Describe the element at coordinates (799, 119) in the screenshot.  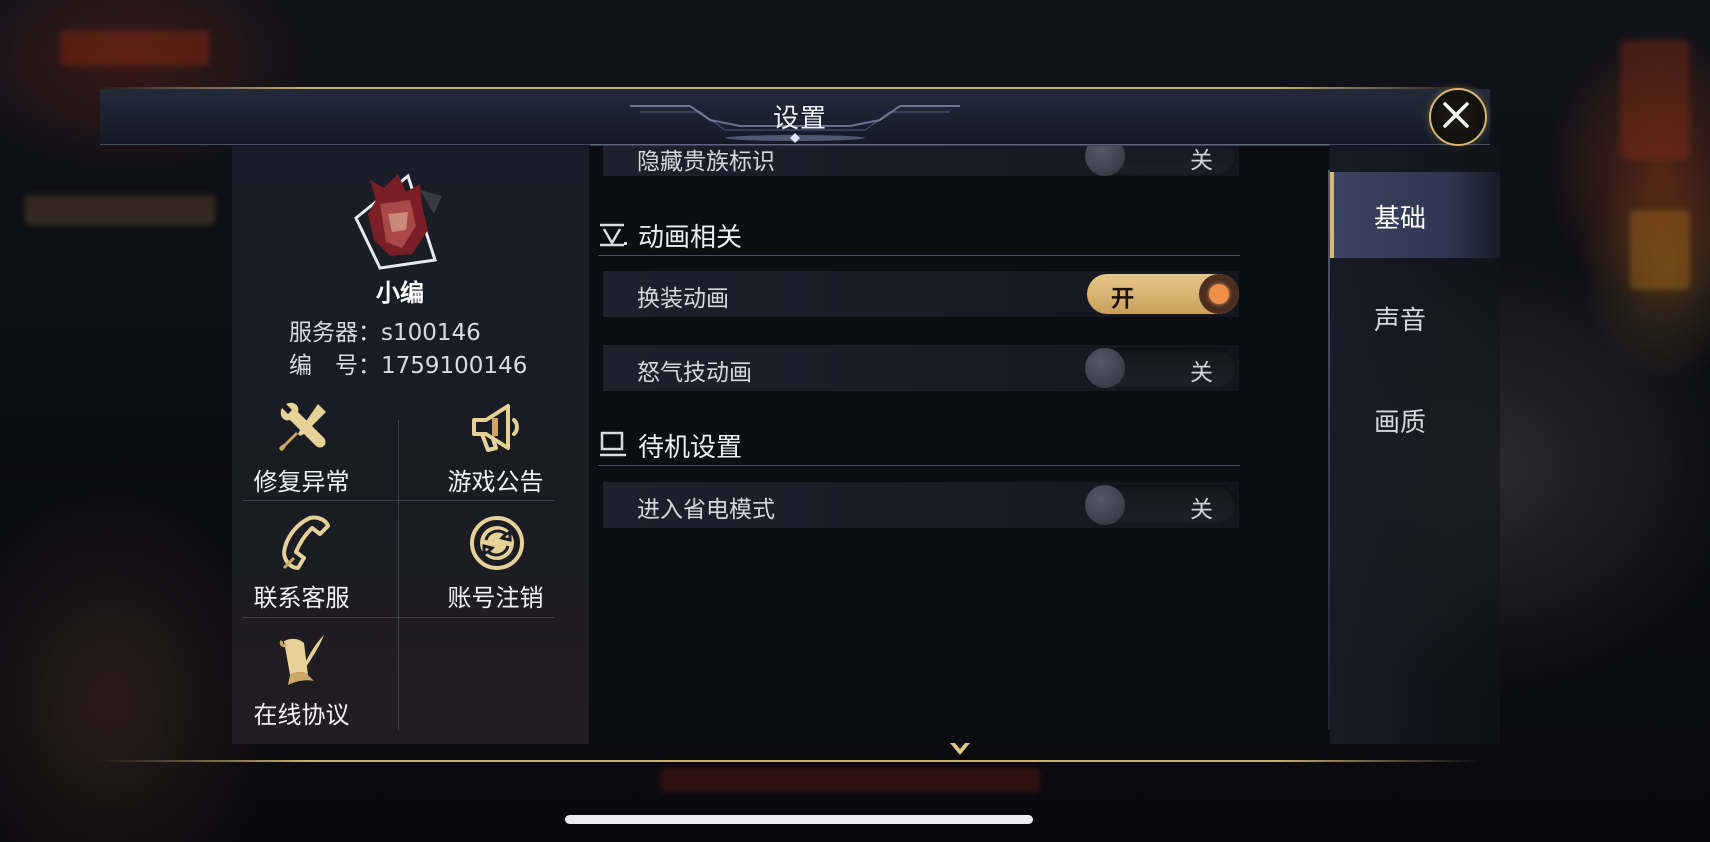
I see `dialog-title: 设置` at that location.